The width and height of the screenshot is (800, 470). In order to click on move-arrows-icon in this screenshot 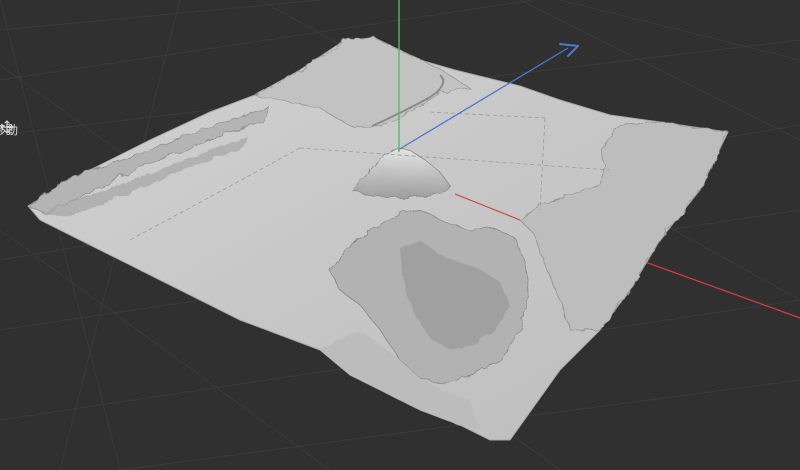, I will do `click(17, 128)`.